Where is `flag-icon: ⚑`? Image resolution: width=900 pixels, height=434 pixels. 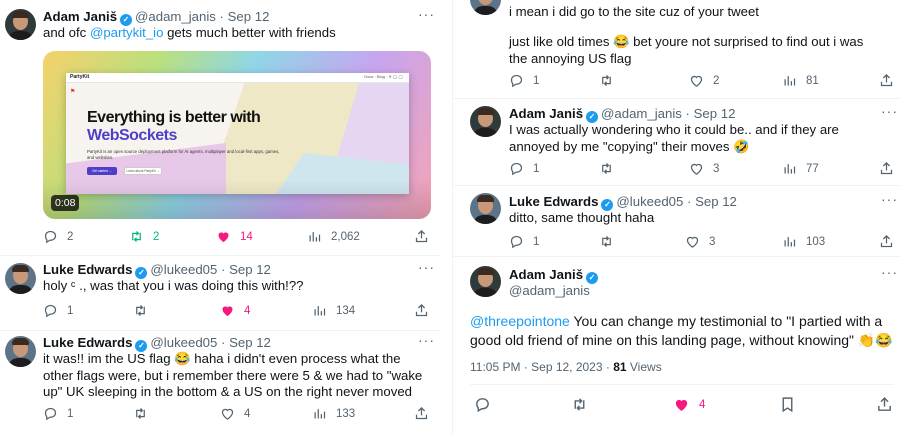
flag-icon: ⚑ is located at coordinates (73, 92).